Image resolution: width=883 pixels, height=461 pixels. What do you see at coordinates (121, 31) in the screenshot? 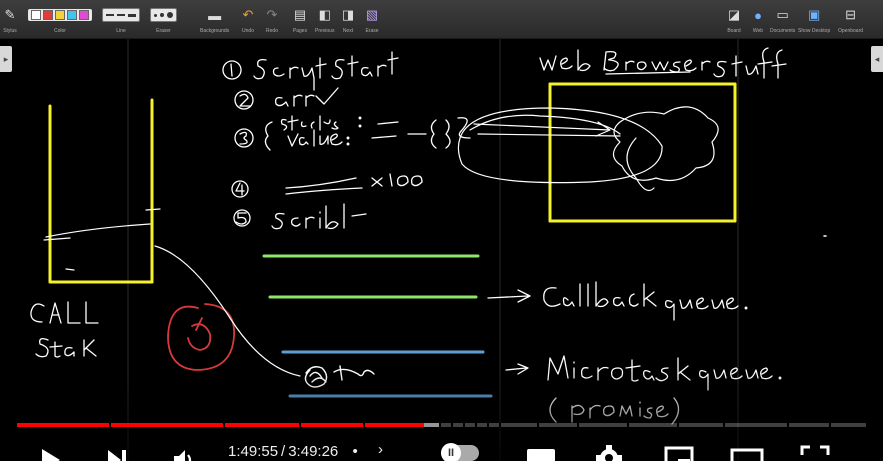
I see `toolbar-label: Line` at bounding box center [121, 31].